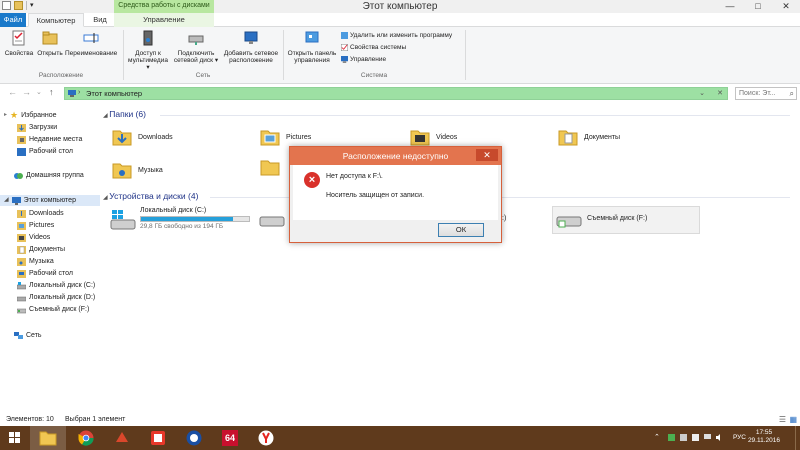 Image resolution: width=800 pixels, height=450 pixels. I want to click on nav-pc-pictures: Pictures, so click(35, 225).